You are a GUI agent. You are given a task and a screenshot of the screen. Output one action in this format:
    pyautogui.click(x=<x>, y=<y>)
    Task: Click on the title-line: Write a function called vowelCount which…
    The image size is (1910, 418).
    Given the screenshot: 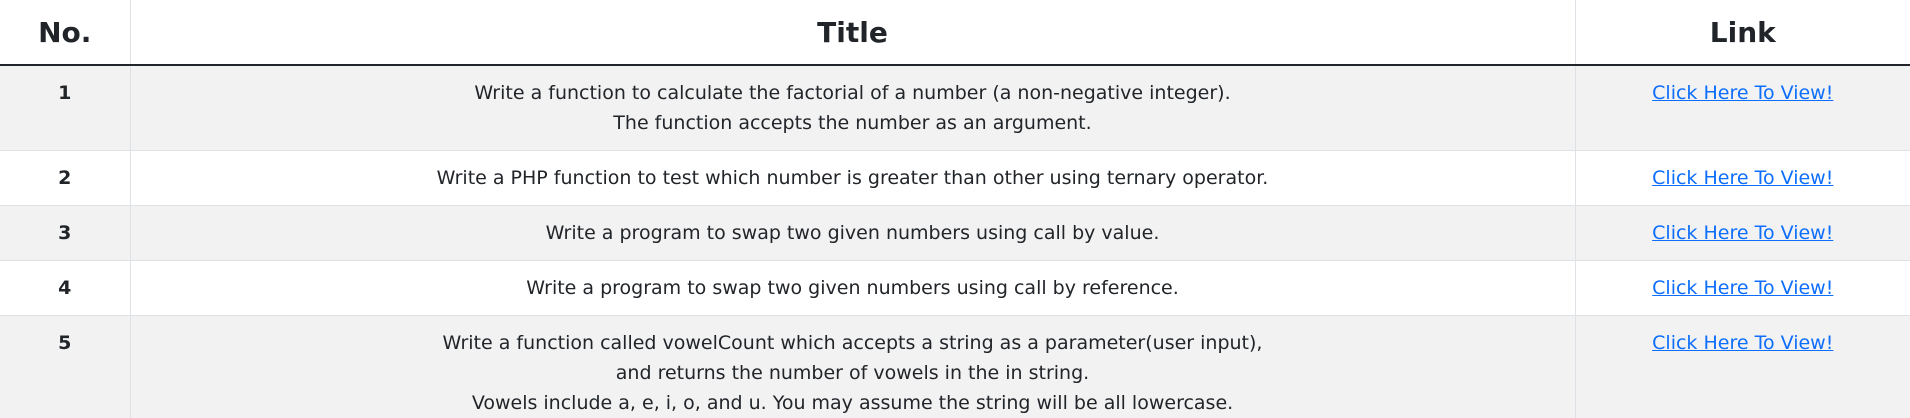 What is the action you would take?
    pyautogui.click(x=852, y=343)
    